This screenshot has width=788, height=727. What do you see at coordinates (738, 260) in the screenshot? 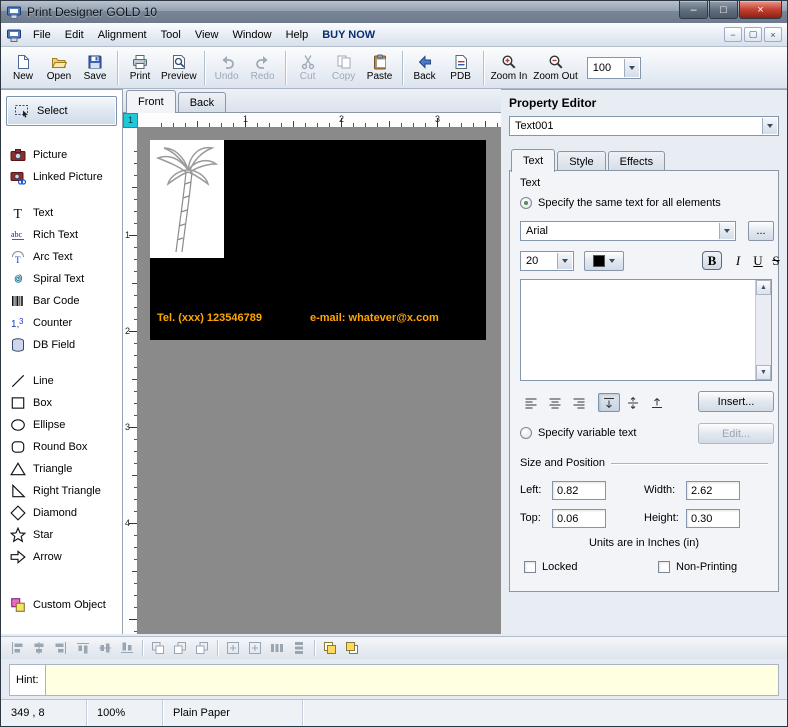
I see `italic-button: I` at bounding box center [738, 260].